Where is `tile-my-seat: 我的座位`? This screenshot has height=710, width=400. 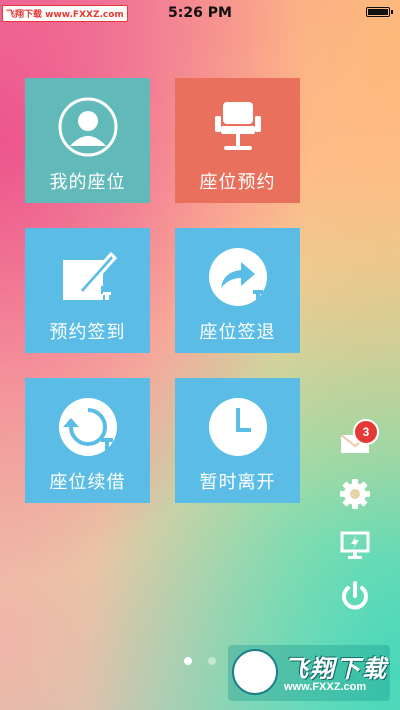 tile-my-seat: 我的座位 is located at coordinates (87, 140).